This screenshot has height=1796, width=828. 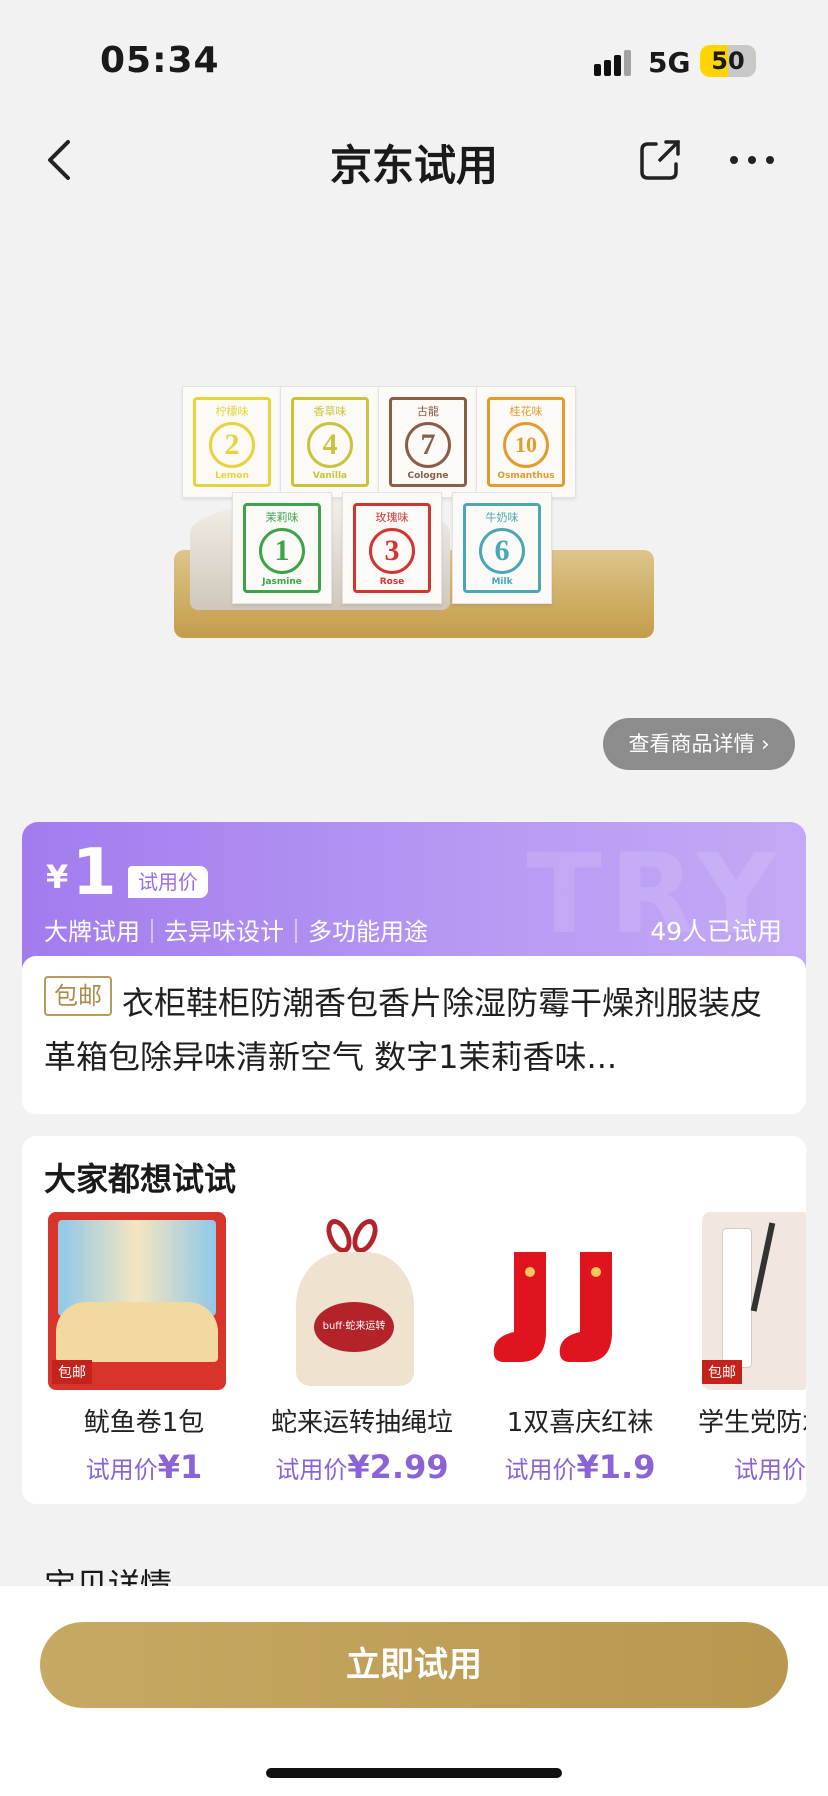 I want to click on sachet-flavor: 桂花味, so click(x=526, y=411).